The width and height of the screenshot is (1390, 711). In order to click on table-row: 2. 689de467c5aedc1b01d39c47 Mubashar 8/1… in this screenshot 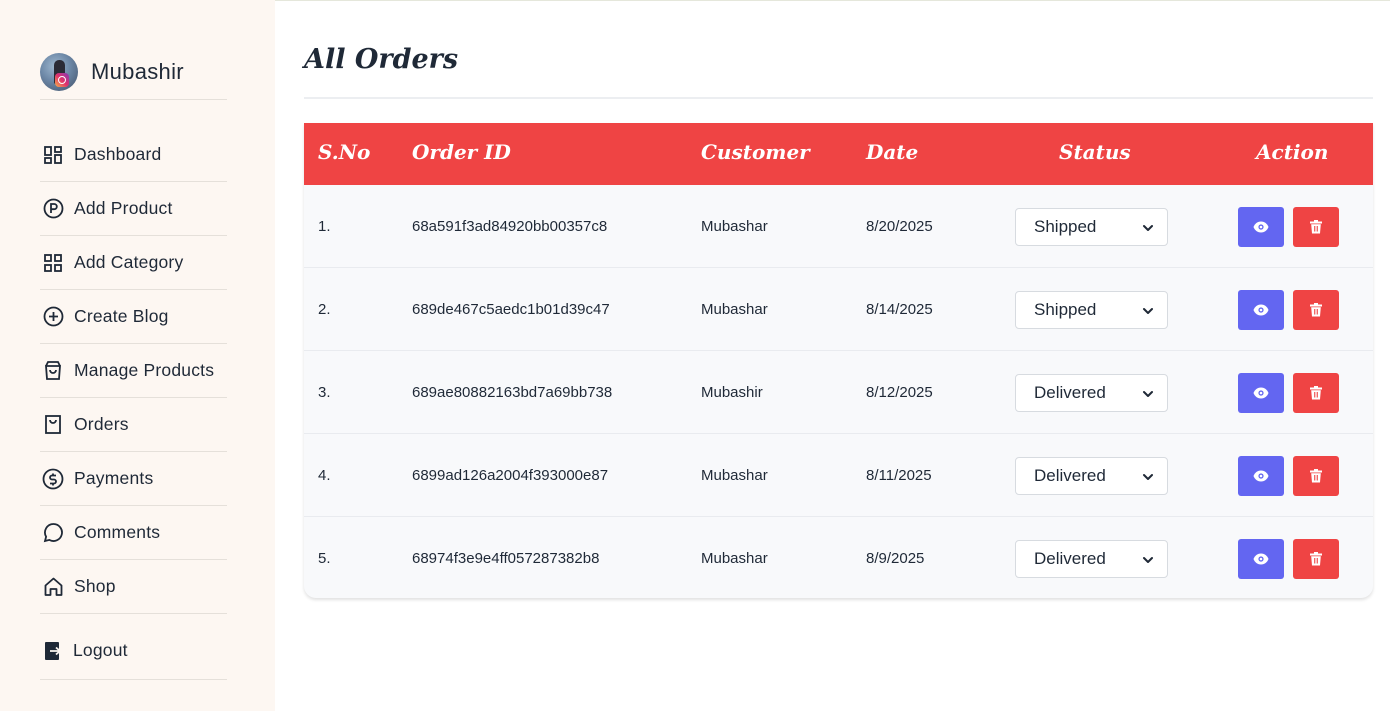, I will do `click(838, 309)`.